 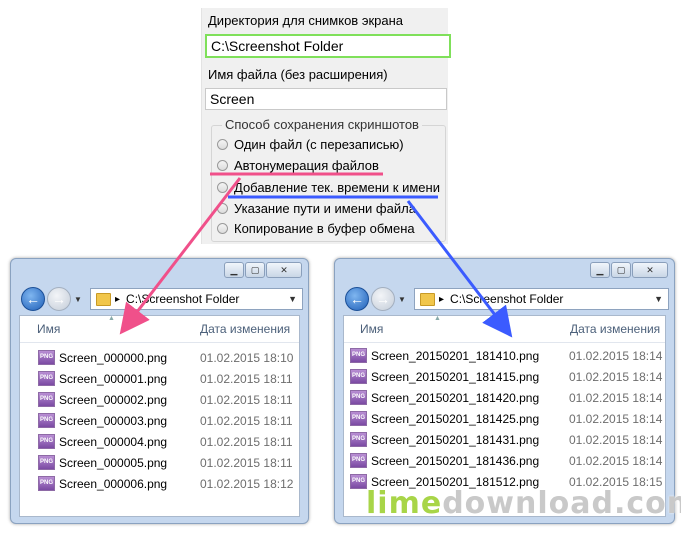 What do you see at coordinates (404, 503) in the screenshot?
I see `watermark-part1: lime` at bounding box center [404, 503].